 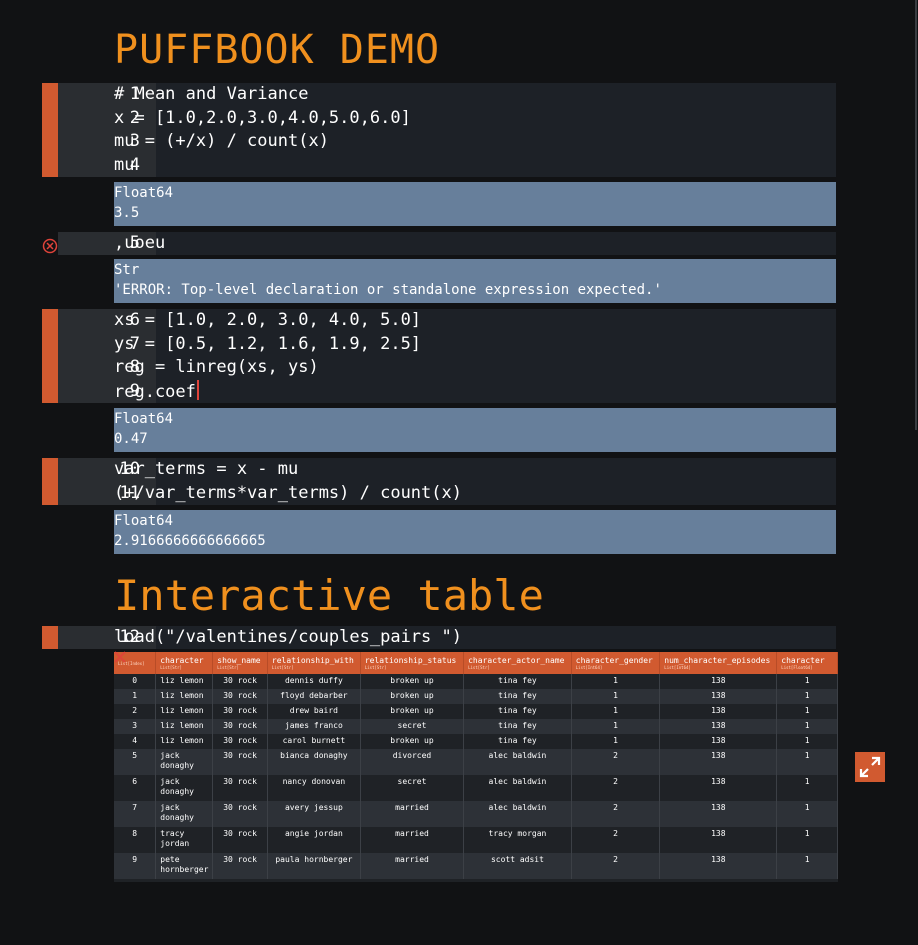 I want to click on code-line: ys = [0.5, 1.2, 1.6, 1.9, 2.5], so click(x=267, y=345).